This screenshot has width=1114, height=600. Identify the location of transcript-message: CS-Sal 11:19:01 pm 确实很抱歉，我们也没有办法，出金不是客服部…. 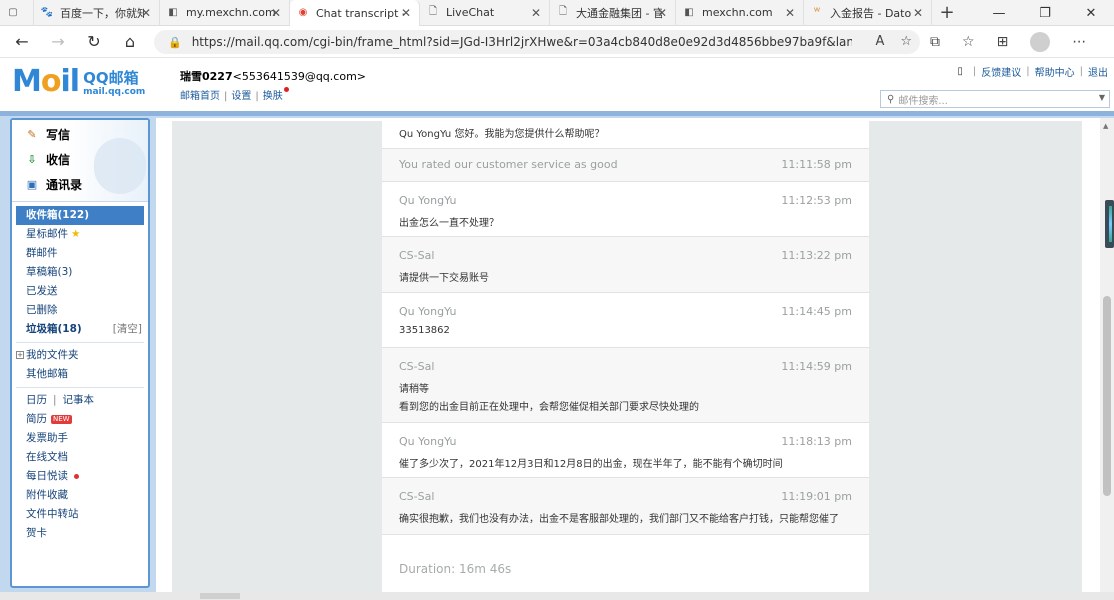
(625, 506).